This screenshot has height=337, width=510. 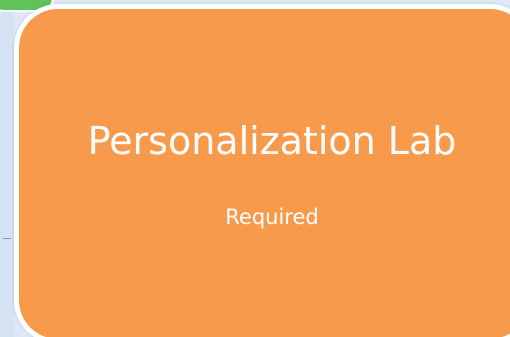 I want to click on card-status: Required, so click(x=272, y=217).